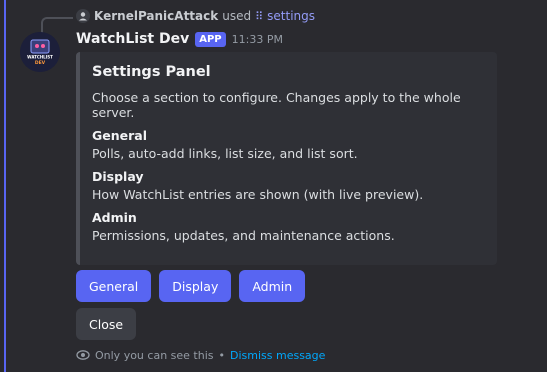 This screenshot has height=372, width=547. Describe the element at coordinates (291, 16) in the screenshot. I see `command-name: settings` at that location.